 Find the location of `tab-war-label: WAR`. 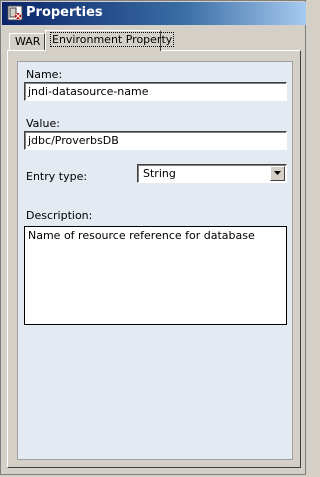

tab-war-label: WAR is located at coordinates (28, 41).